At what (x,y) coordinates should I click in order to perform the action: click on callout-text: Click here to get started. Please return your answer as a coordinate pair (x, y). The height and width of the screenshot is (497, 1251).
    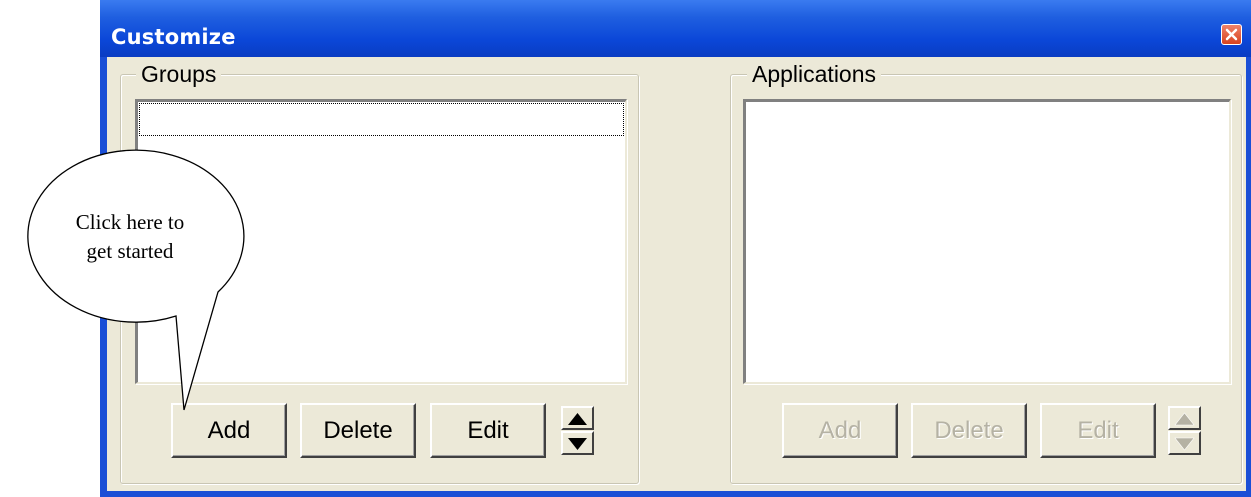
    Looking at the image, I should click on (130, 237).